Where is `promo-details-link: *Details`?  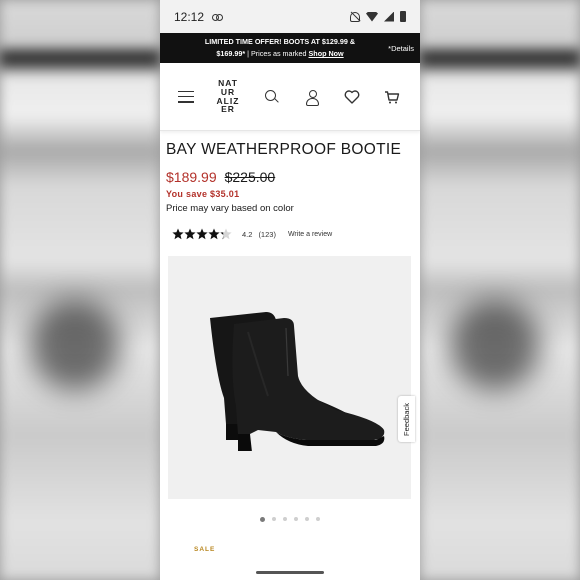 promo-details-link: *Details is located at coordinates (401, 49).